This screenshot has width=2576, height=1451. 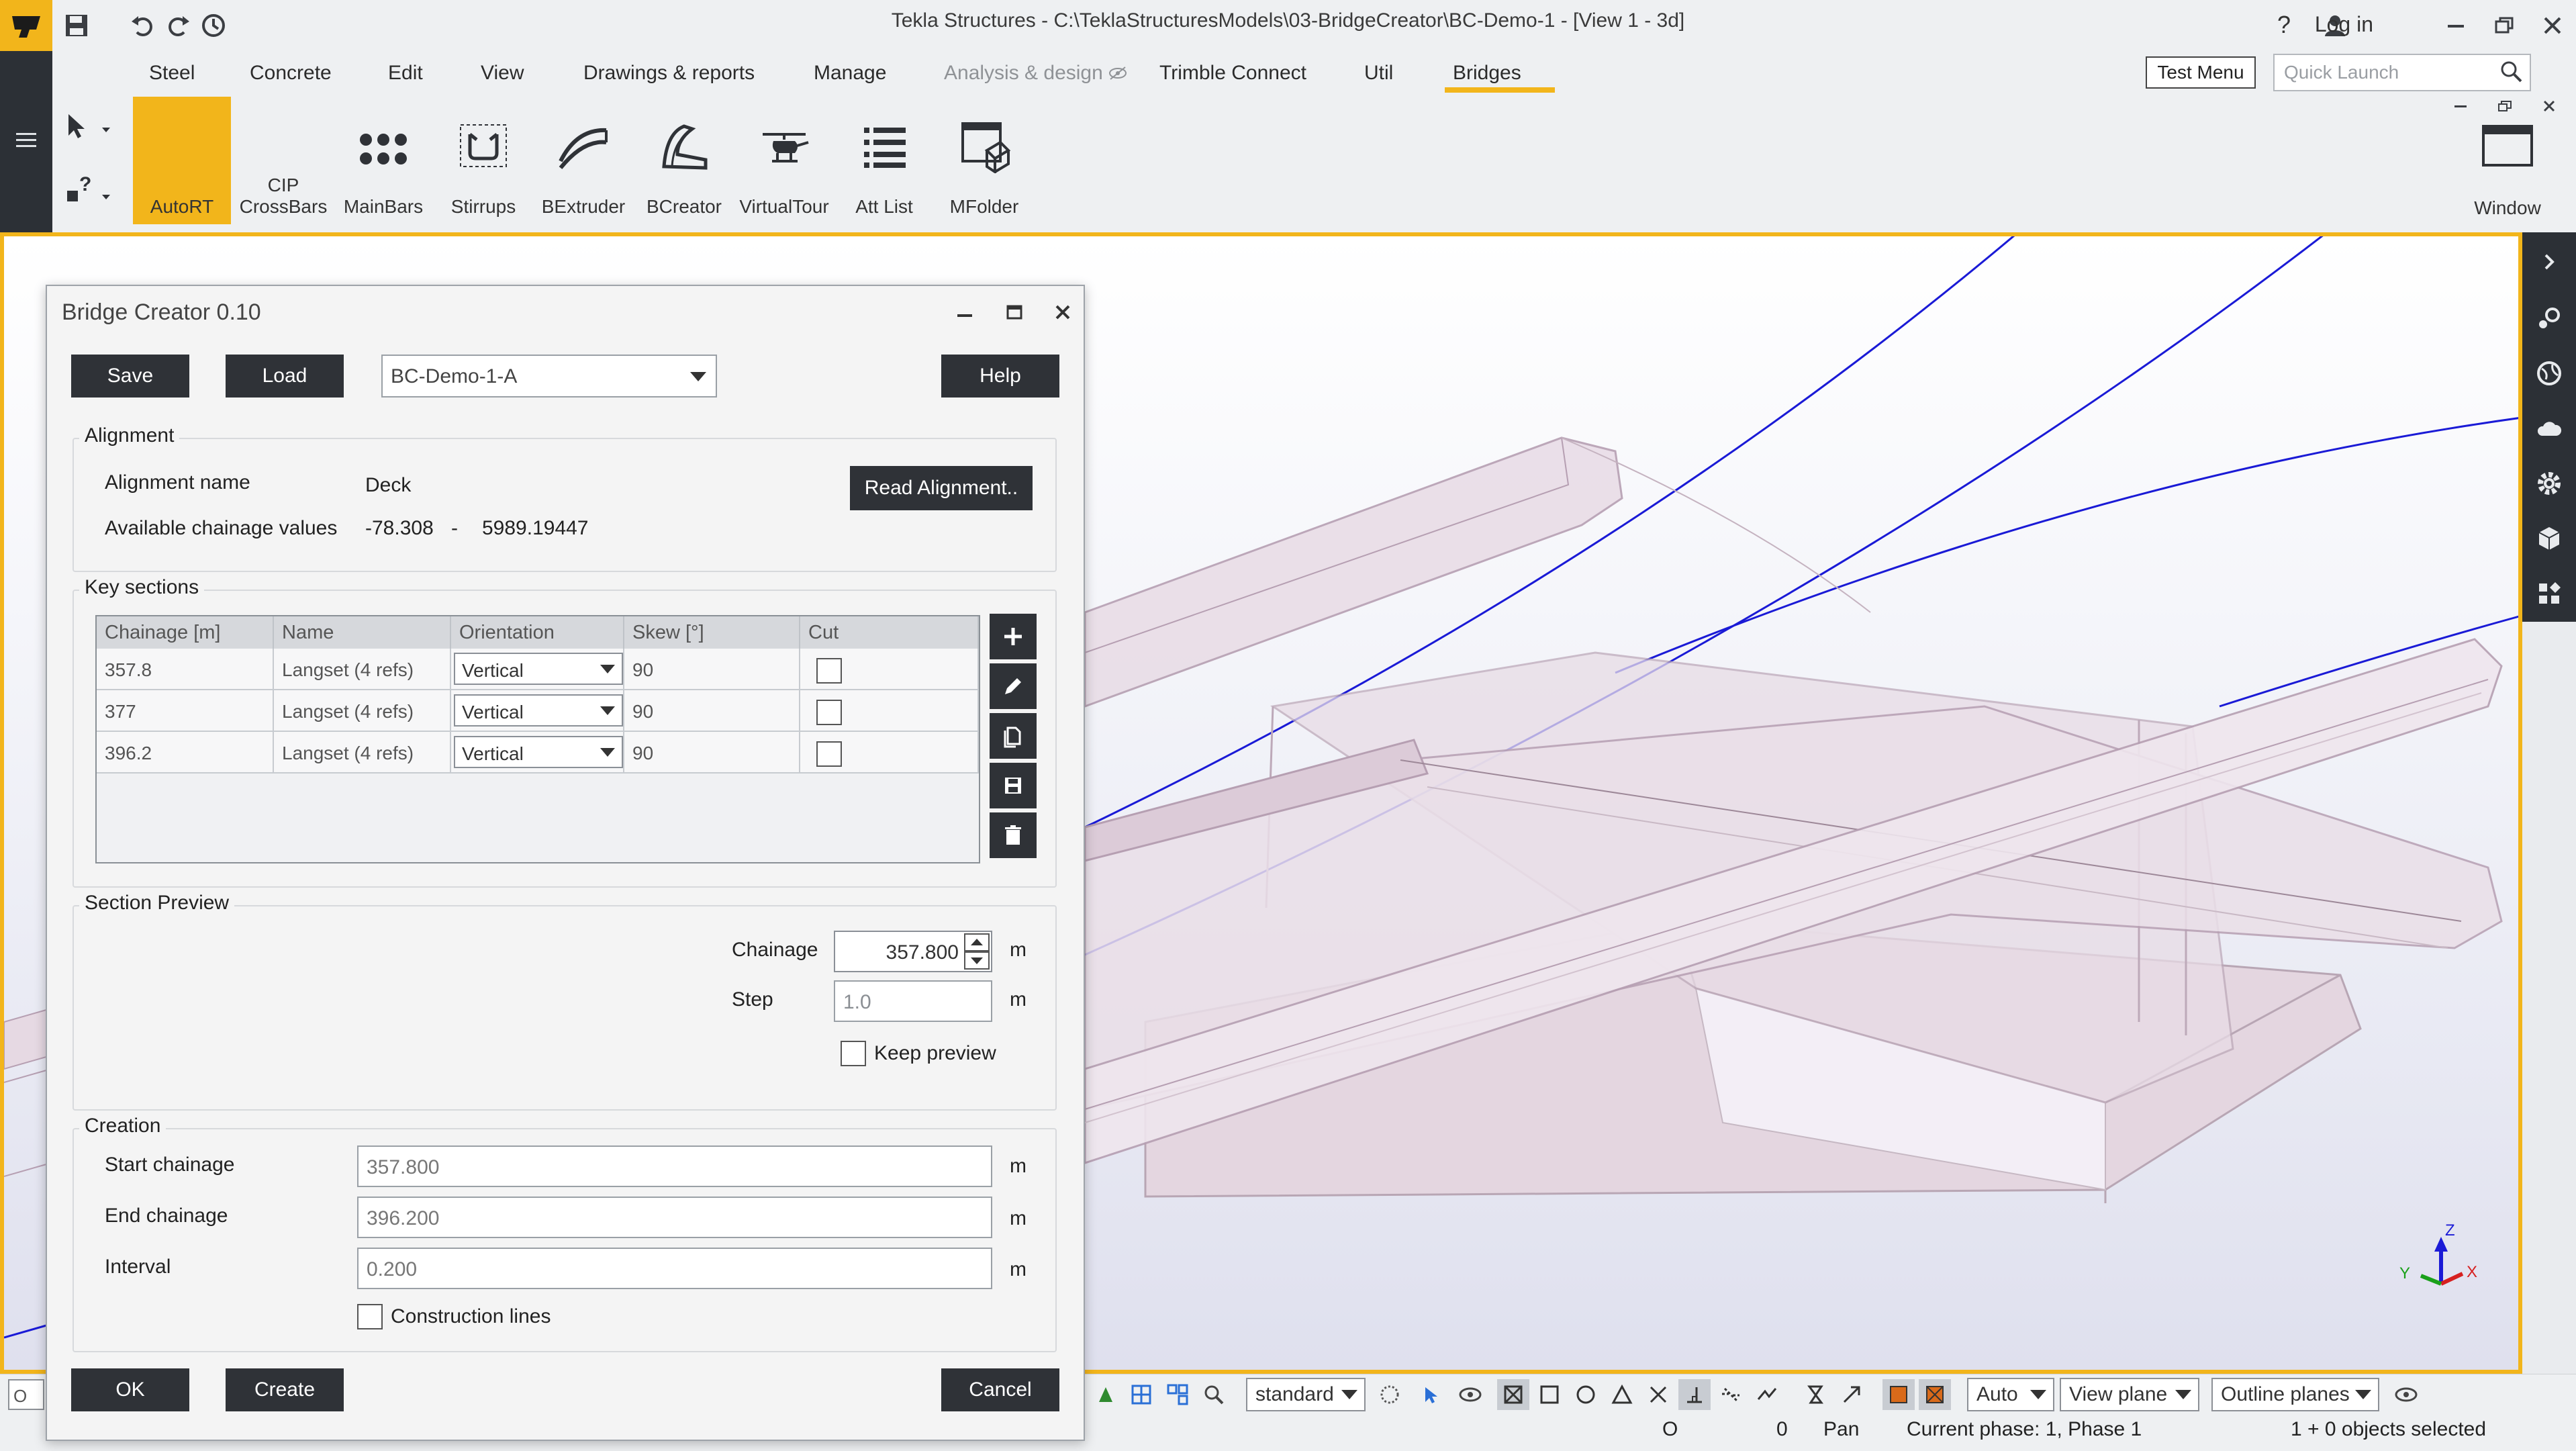 I want to click on snap-extension-icon, so click(x=1731, y=1394).